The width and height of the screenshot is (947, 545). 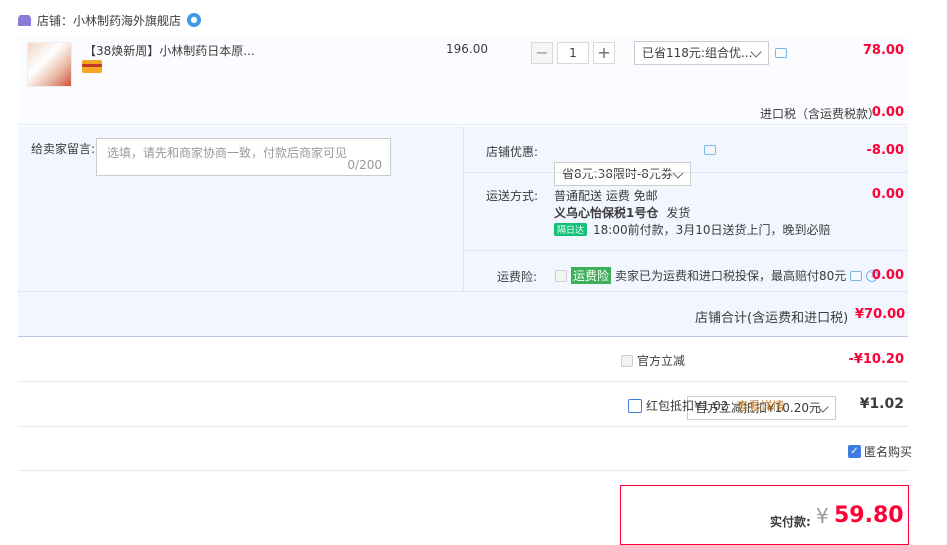 I want to click on credit-card-icon, so click(x=92, y=66).